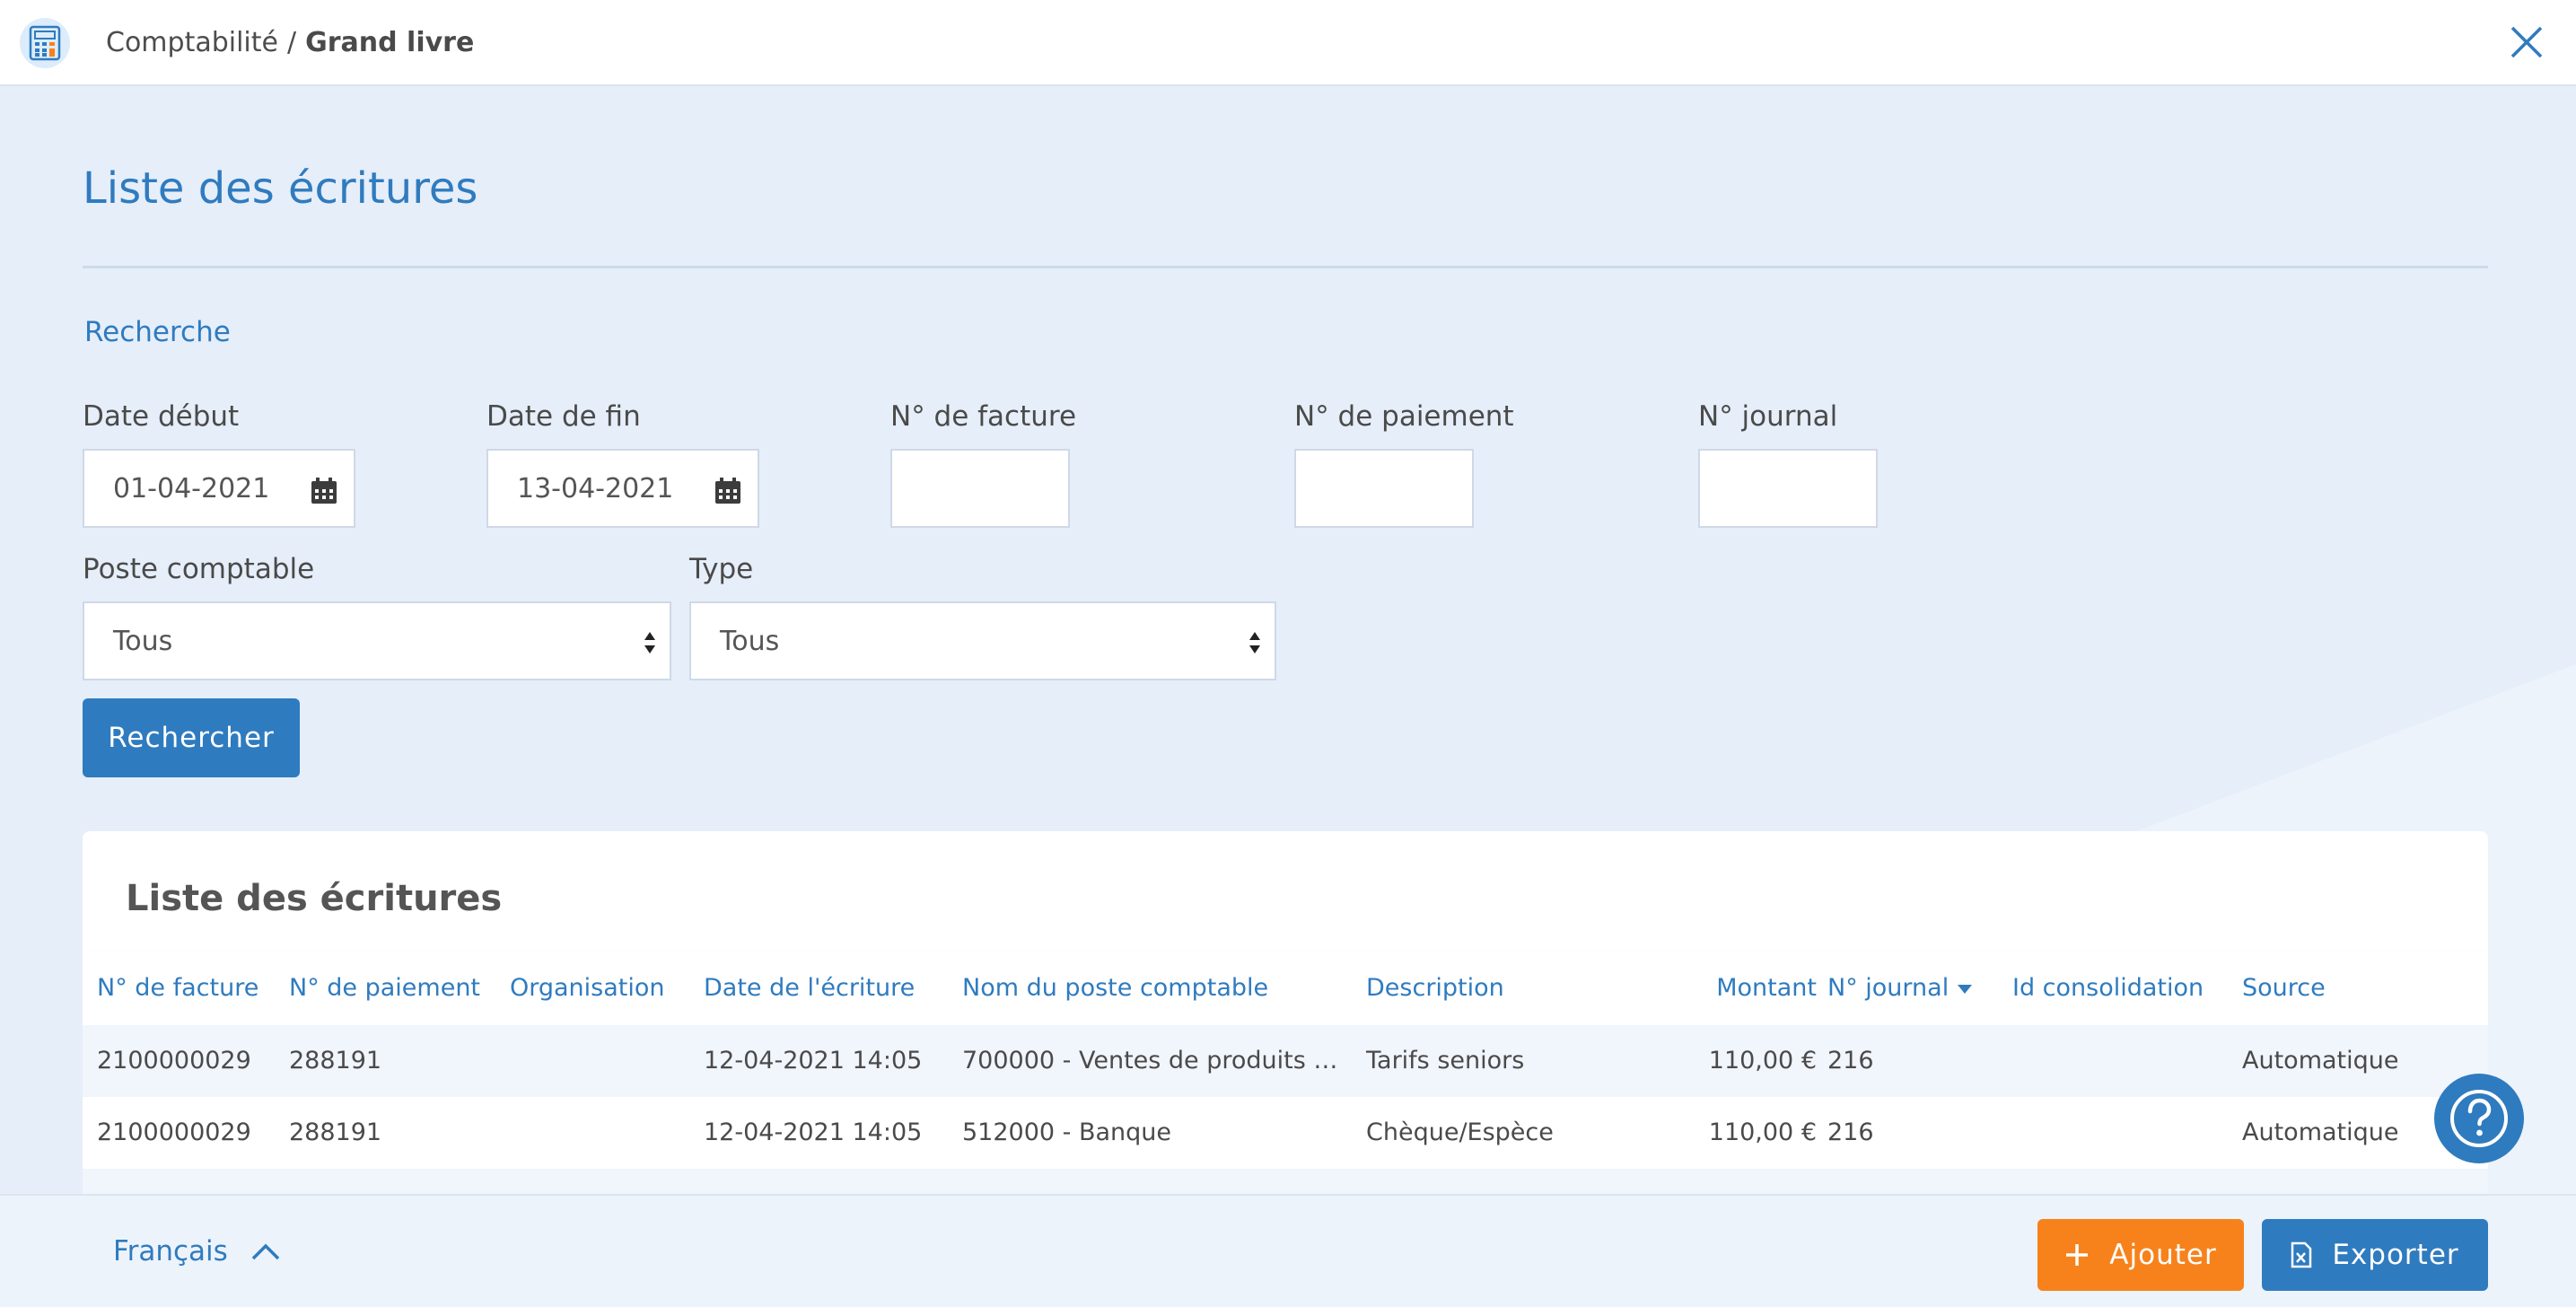 The width and height of the screenshot is (2576, 1307). I want to click on export-button: Exporter, so click(2375, 1255).